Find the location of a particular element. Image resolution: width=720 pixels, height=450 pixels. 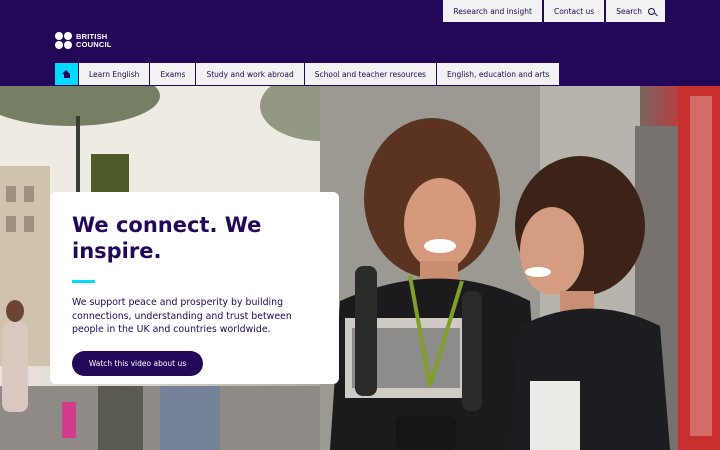

nav-school-teacher-resources-label: School and teacher resources is located at coordinates (370, 74).